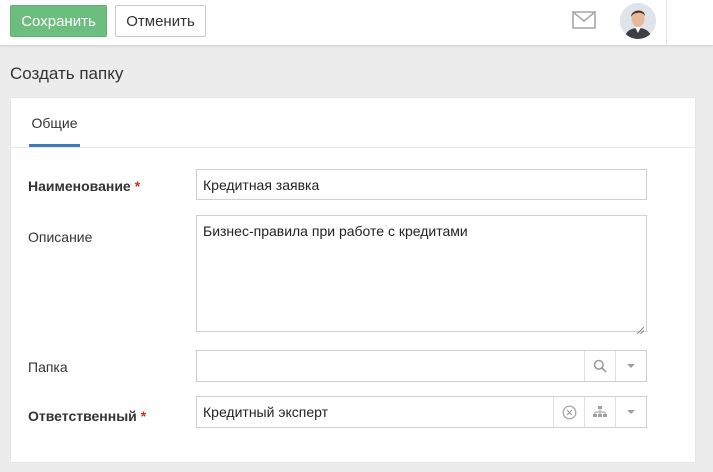 This screenshot has width=713, height=472. What do you see at coordinates (266, 412) in the screenshot?
I see `responsible-value: Кредитный эксперт` at bounding box center [266, 412].